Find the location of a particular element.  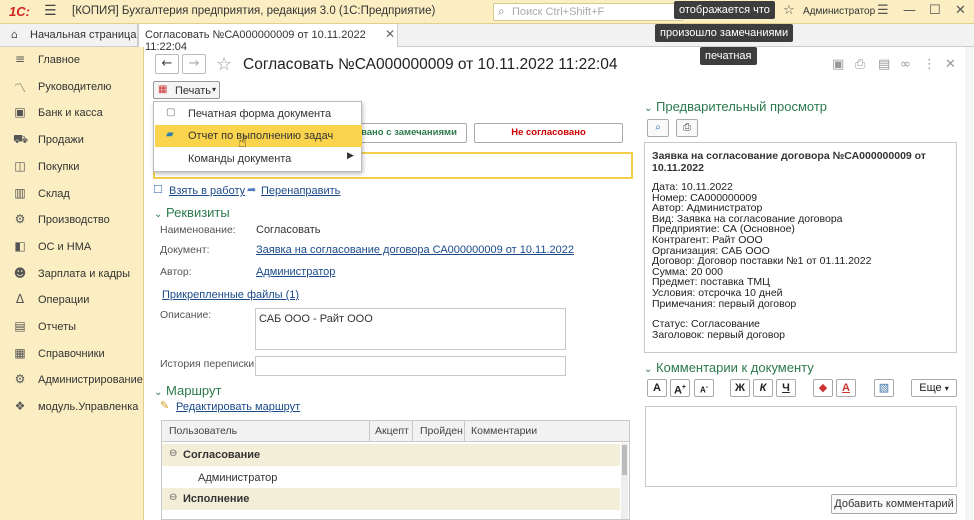

add-comment-button: Добавить комментарий is located at coordinates (894, 504).